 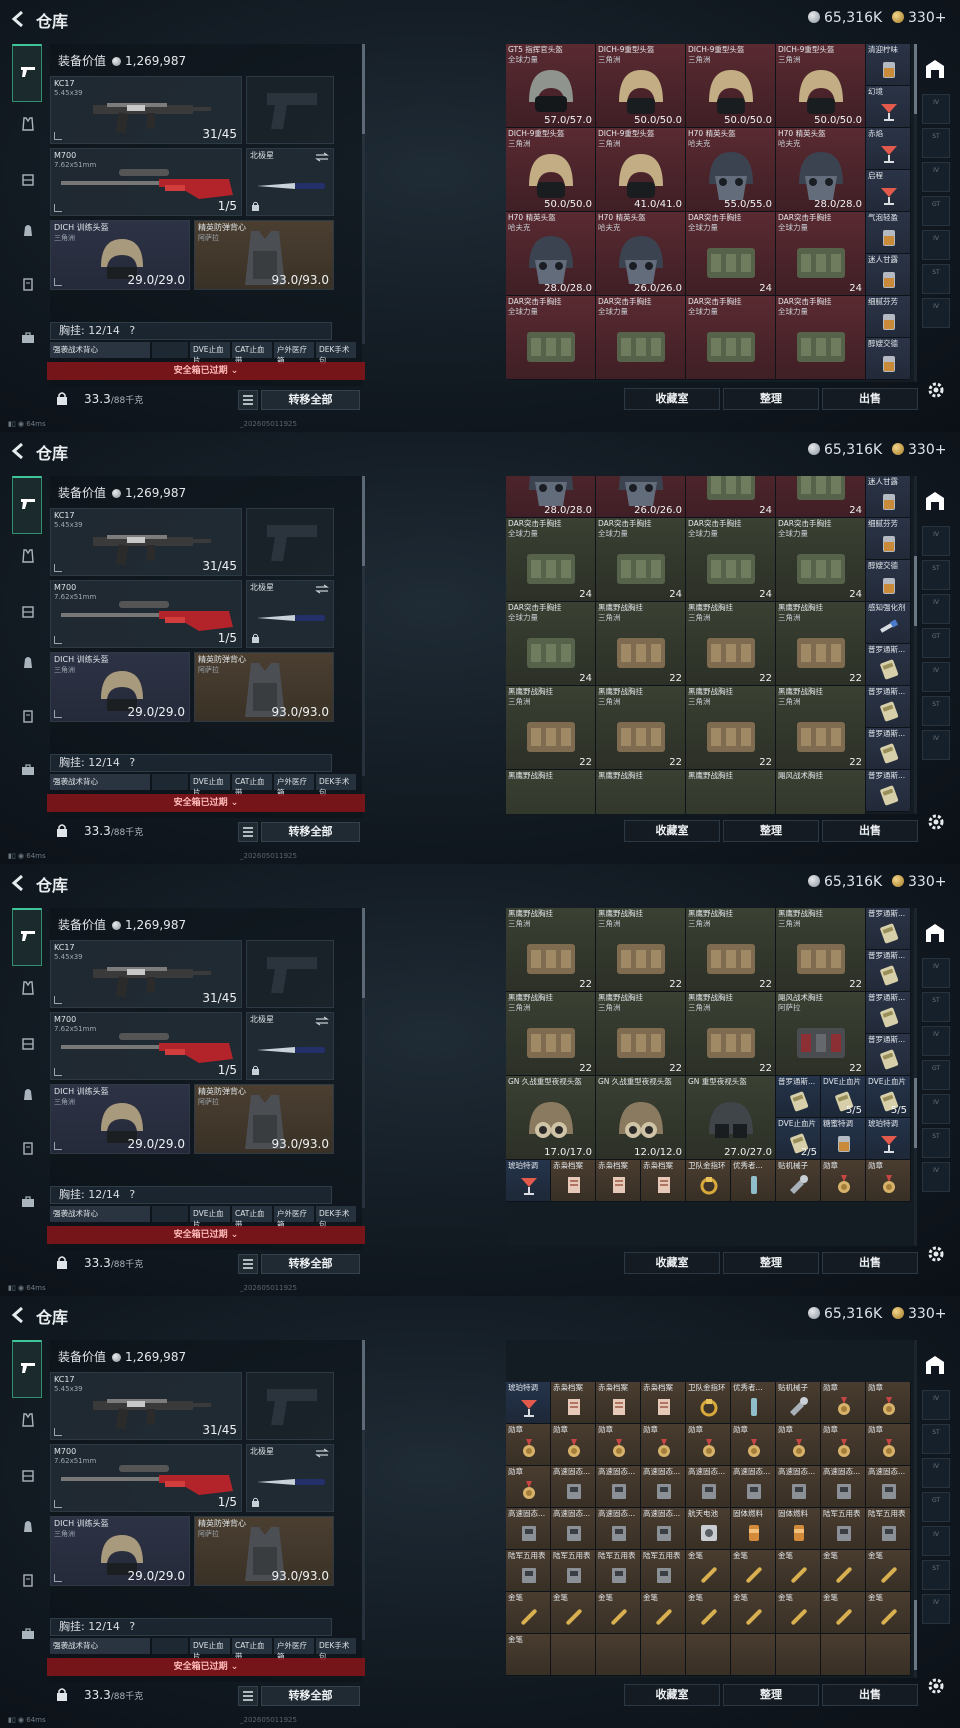 I want to click on stash-item: 气泡轻盈, so click(x=888, y=233).